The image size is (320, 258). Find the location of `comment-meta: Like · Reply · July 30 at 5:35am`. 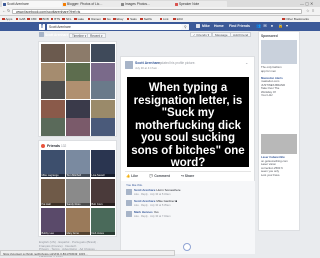

comment-meta: Like · Reply · July 30 at 5:35am is located at coordinates (152, 205).